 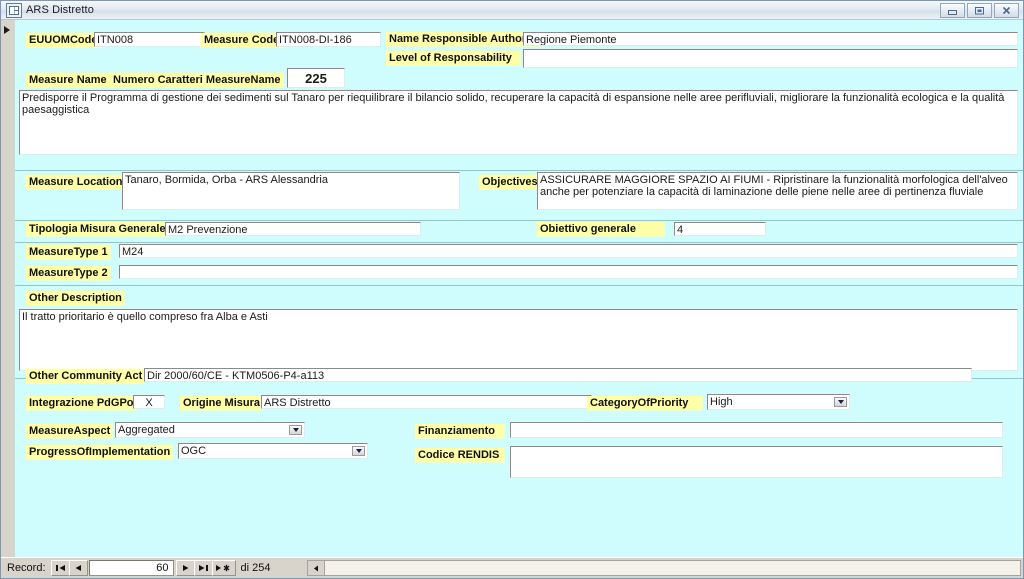 What do you see at coordinates (53, 229) in the screenshot?
I see `tipologia-label: Tipologia` at bounding box center [53, 229].